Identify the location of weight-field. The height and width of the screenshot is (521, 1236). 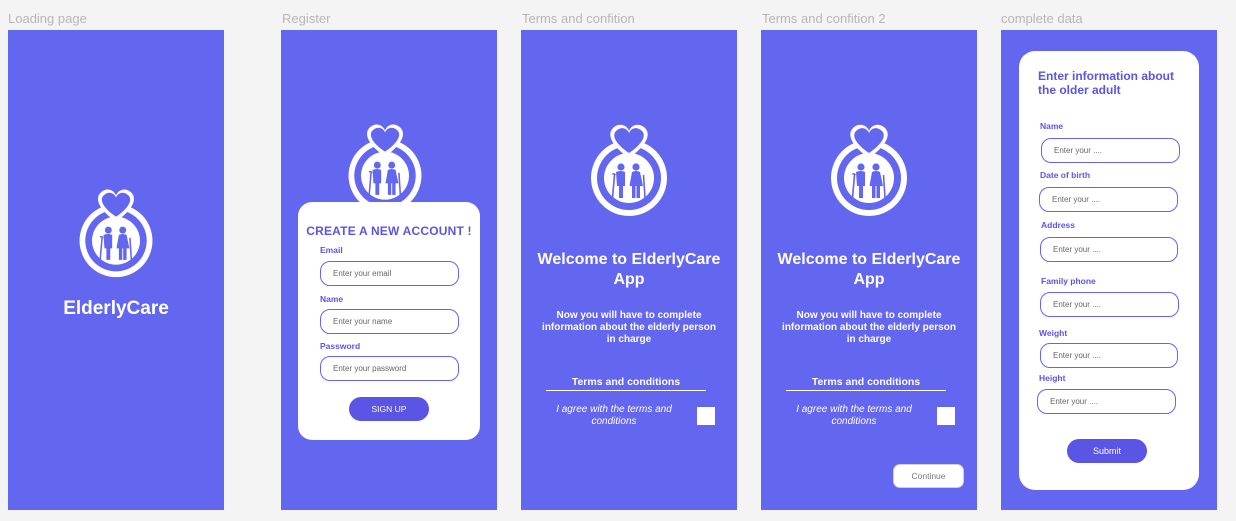
(1109, 355).